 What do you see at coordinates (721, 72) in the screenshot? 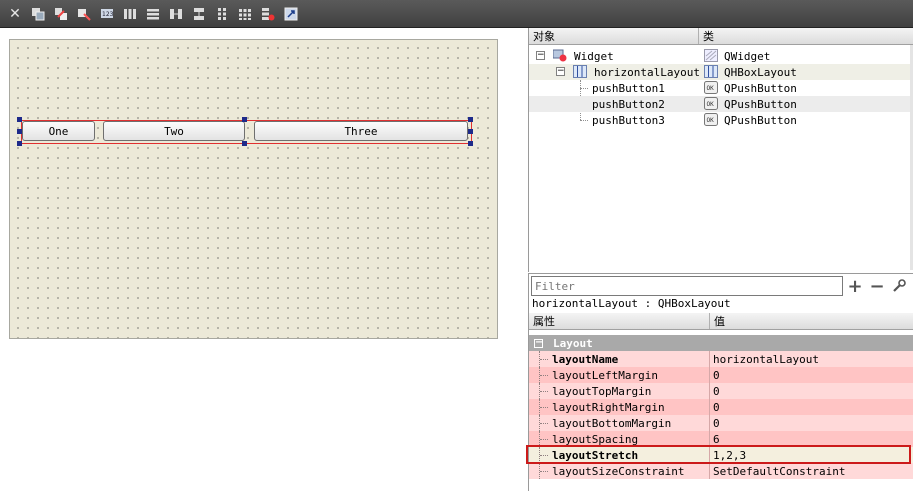
I see `tree-item-horizontallayout: − horizontalLayout QHBoxLayout` at bounding box center [721, 72].